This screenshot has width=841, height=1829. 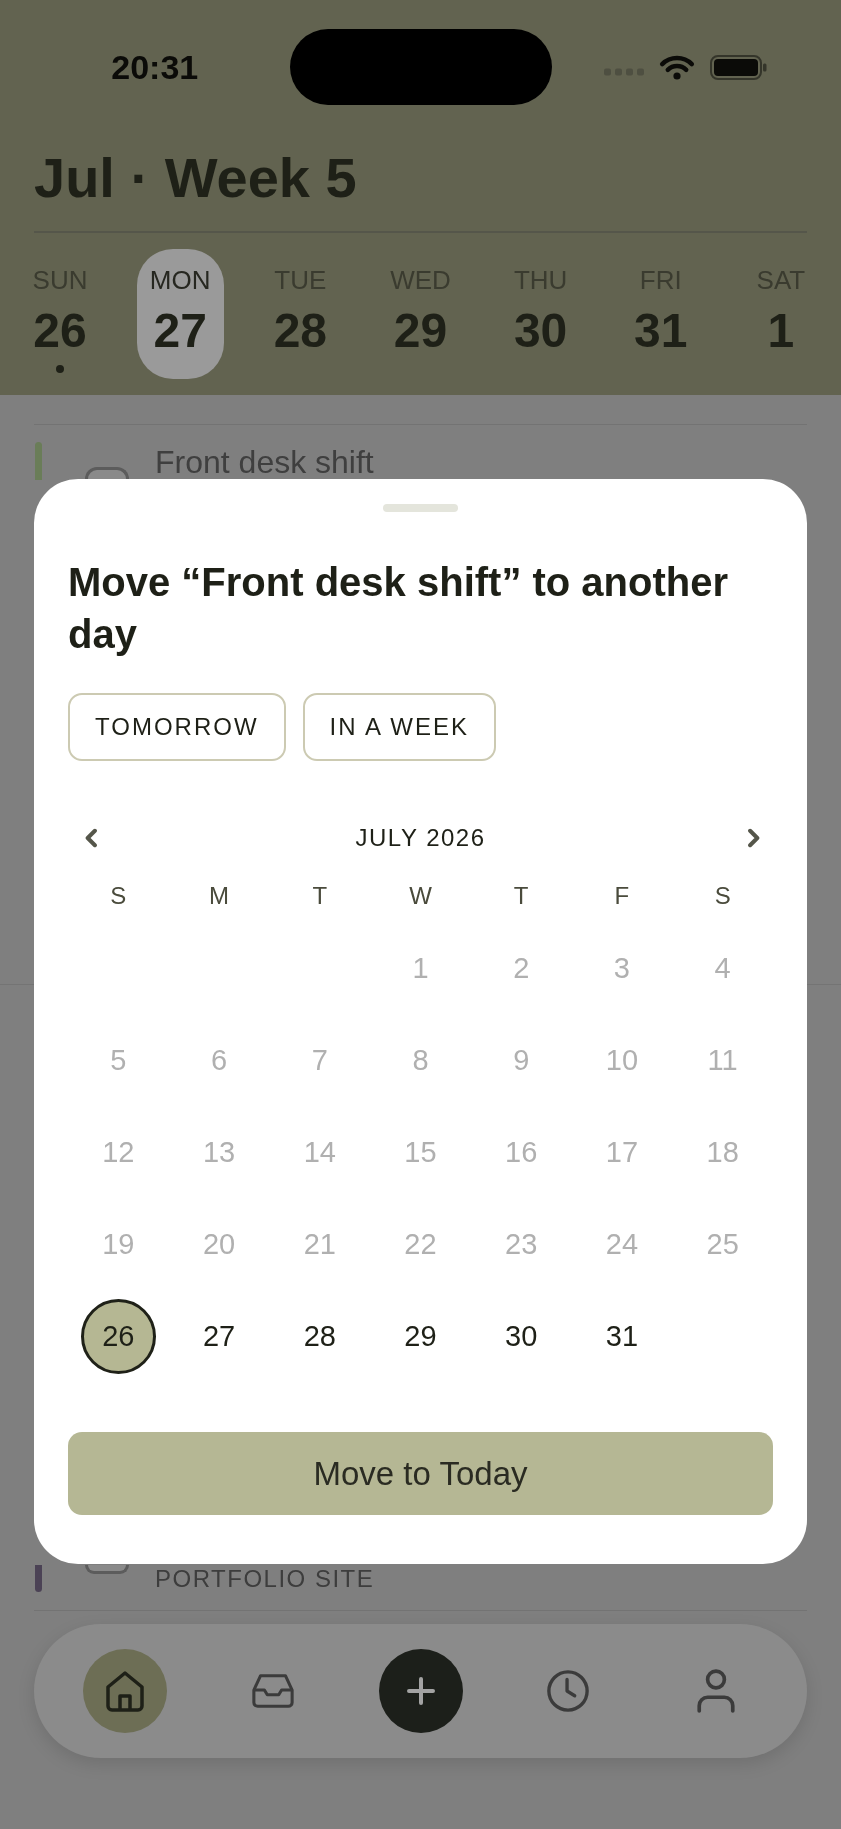 What do you see at coordinates (180, 314) in the screenshot?
I see `week-day-tab: MON 27` at bounding box center [180, 314].